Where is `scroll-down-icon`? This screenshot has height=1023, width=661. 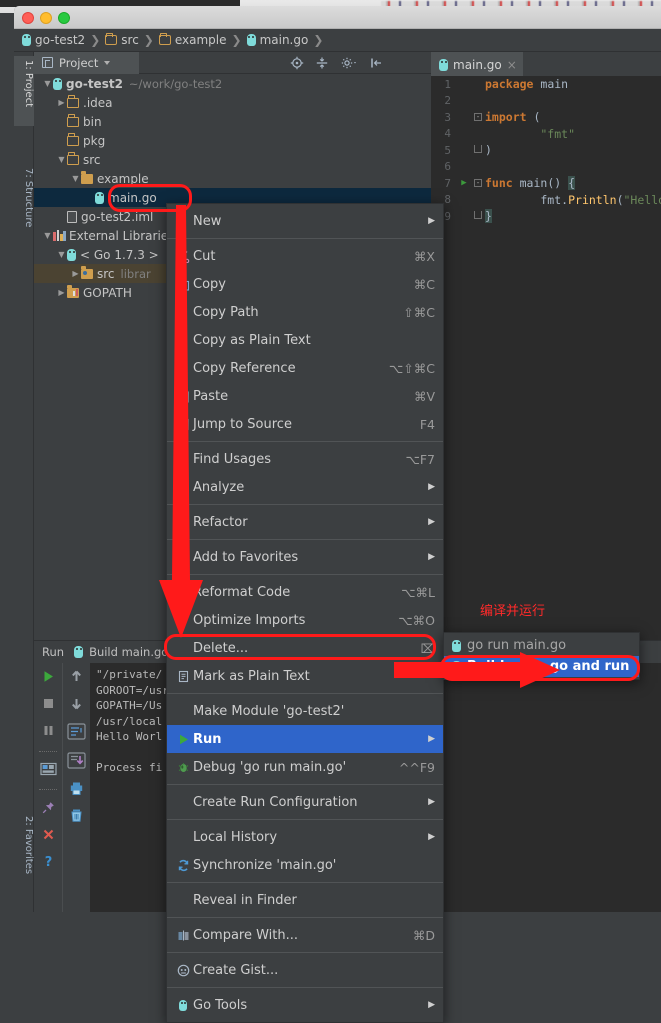
scroll-down-icon is located at coordinates (76, 705).